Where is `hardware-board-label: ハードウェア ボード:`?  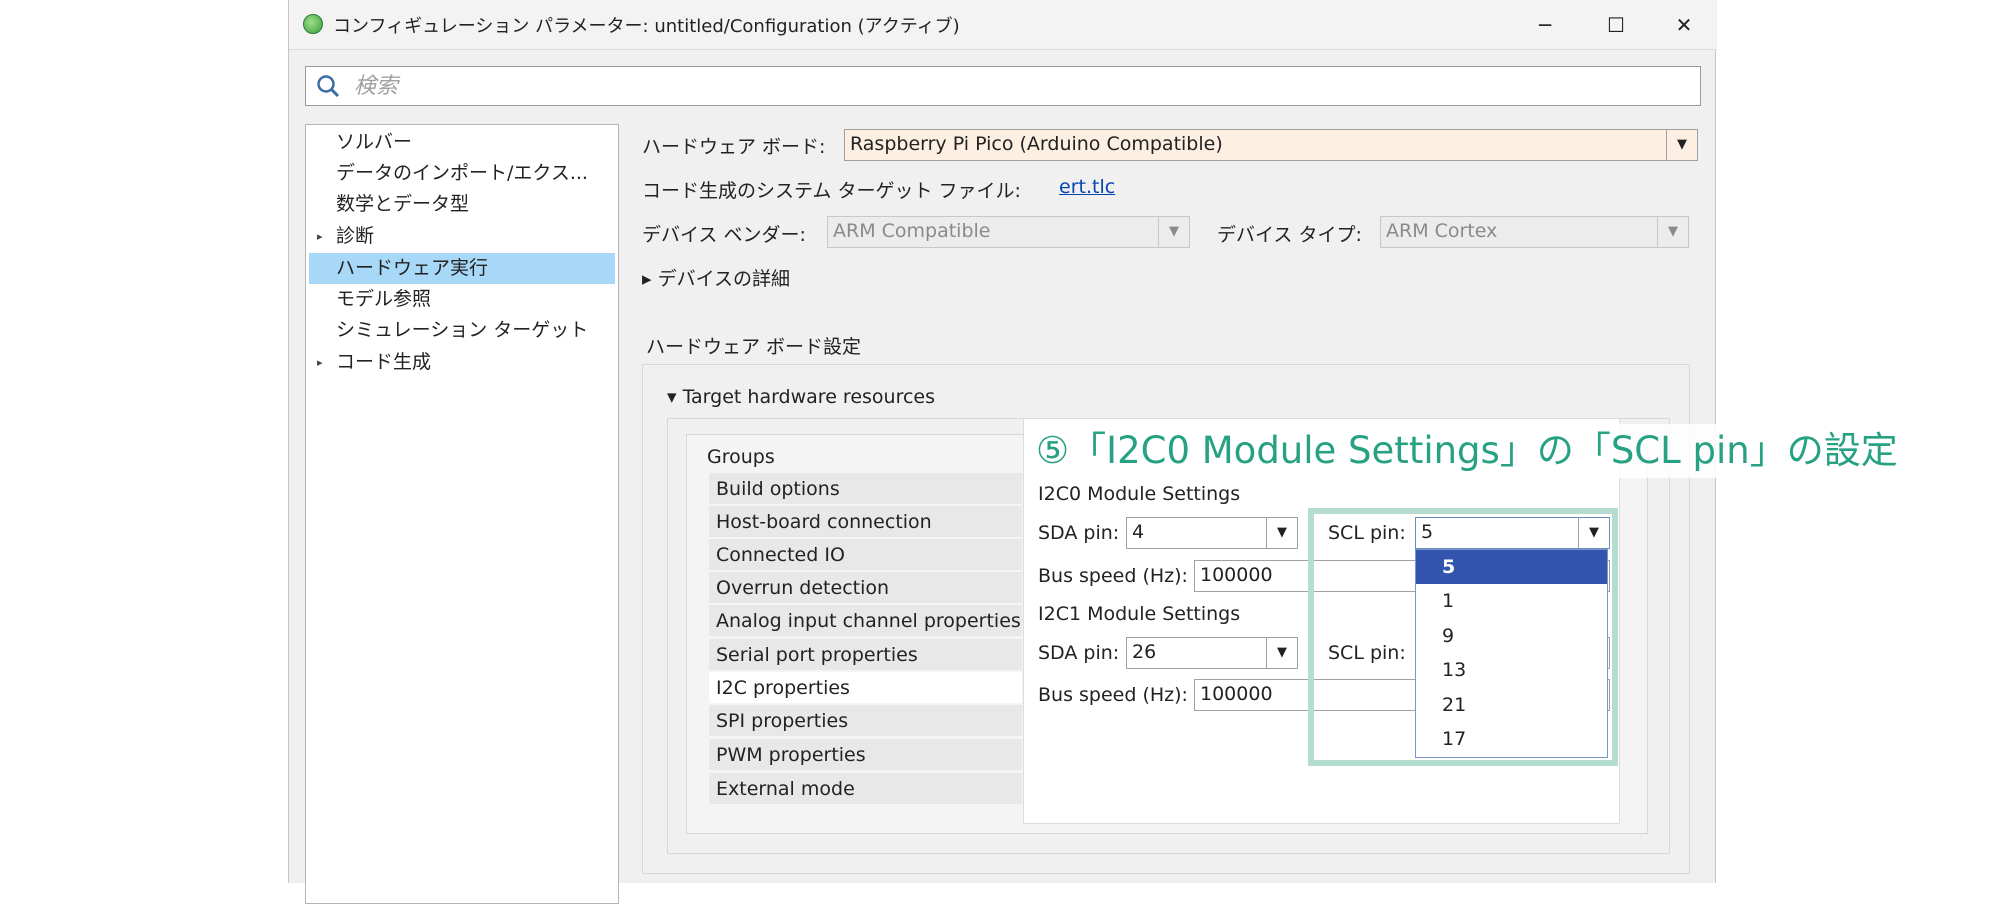
hardware-board-label: ハードウェア ボード: is located at coordinates (734, 147).